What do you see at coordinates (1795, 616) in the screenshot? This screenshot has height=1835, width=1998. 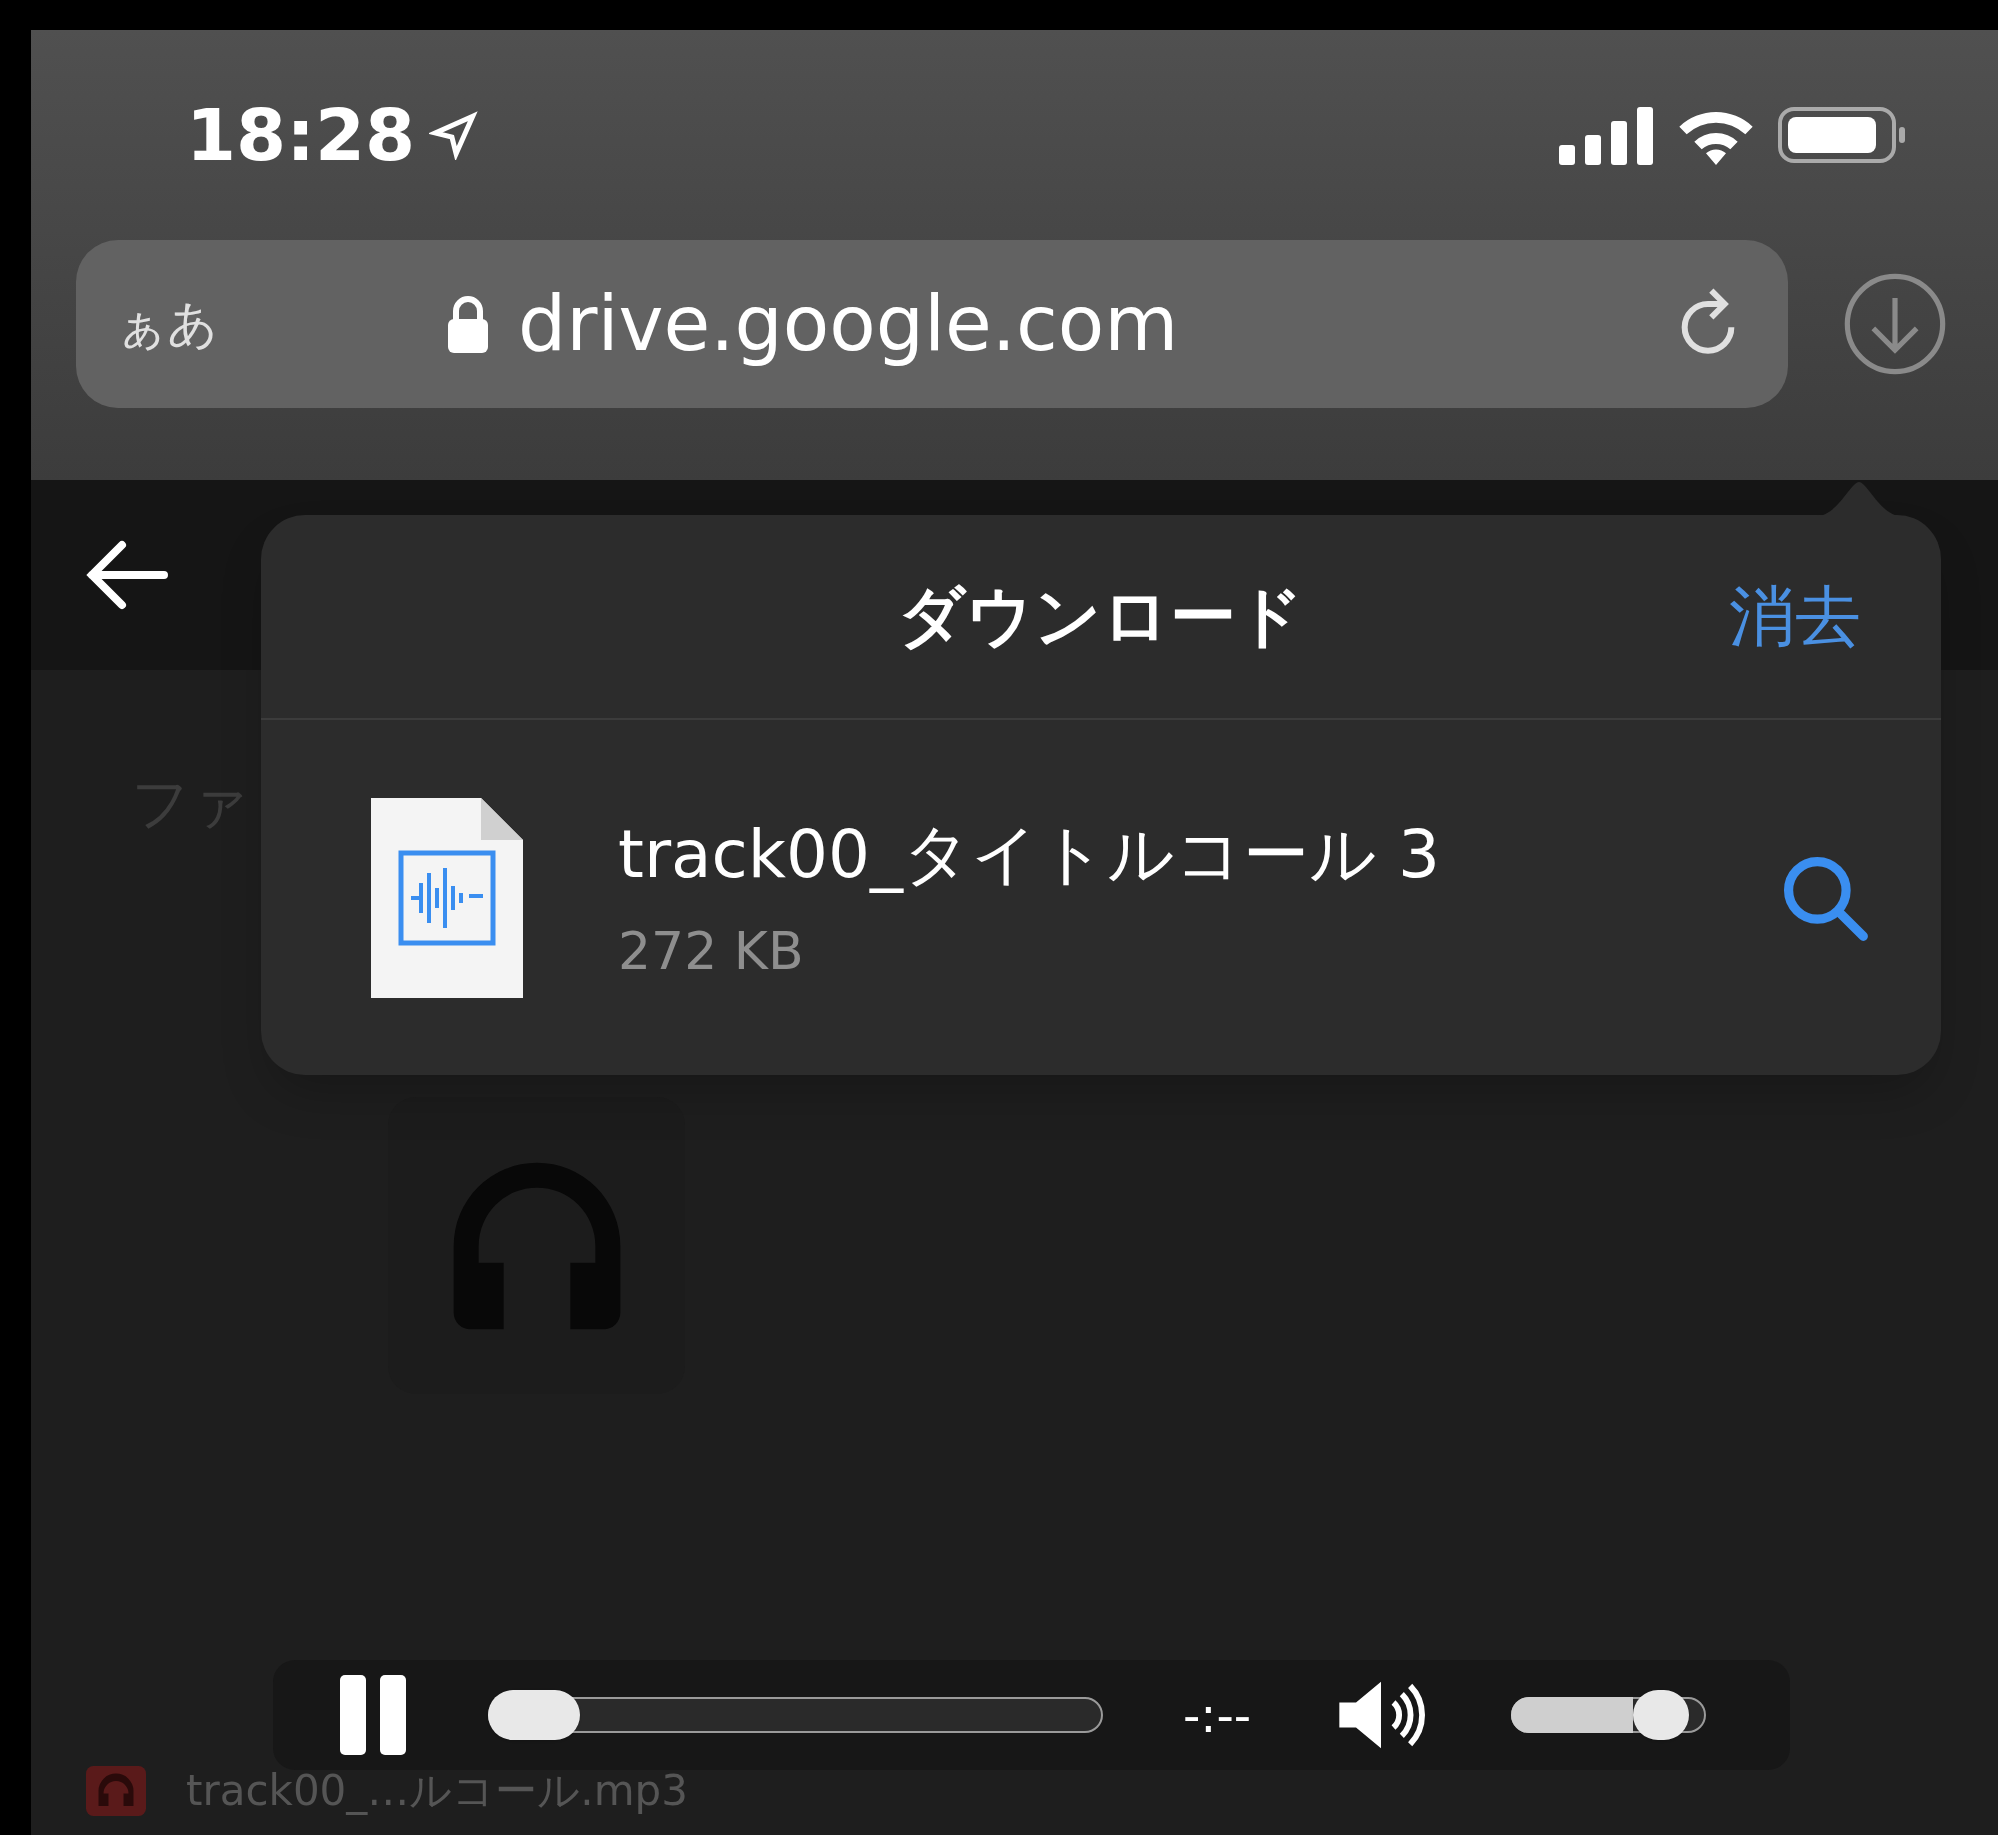 I see `clear-button: 消去` at bounding box center [1795, 616].